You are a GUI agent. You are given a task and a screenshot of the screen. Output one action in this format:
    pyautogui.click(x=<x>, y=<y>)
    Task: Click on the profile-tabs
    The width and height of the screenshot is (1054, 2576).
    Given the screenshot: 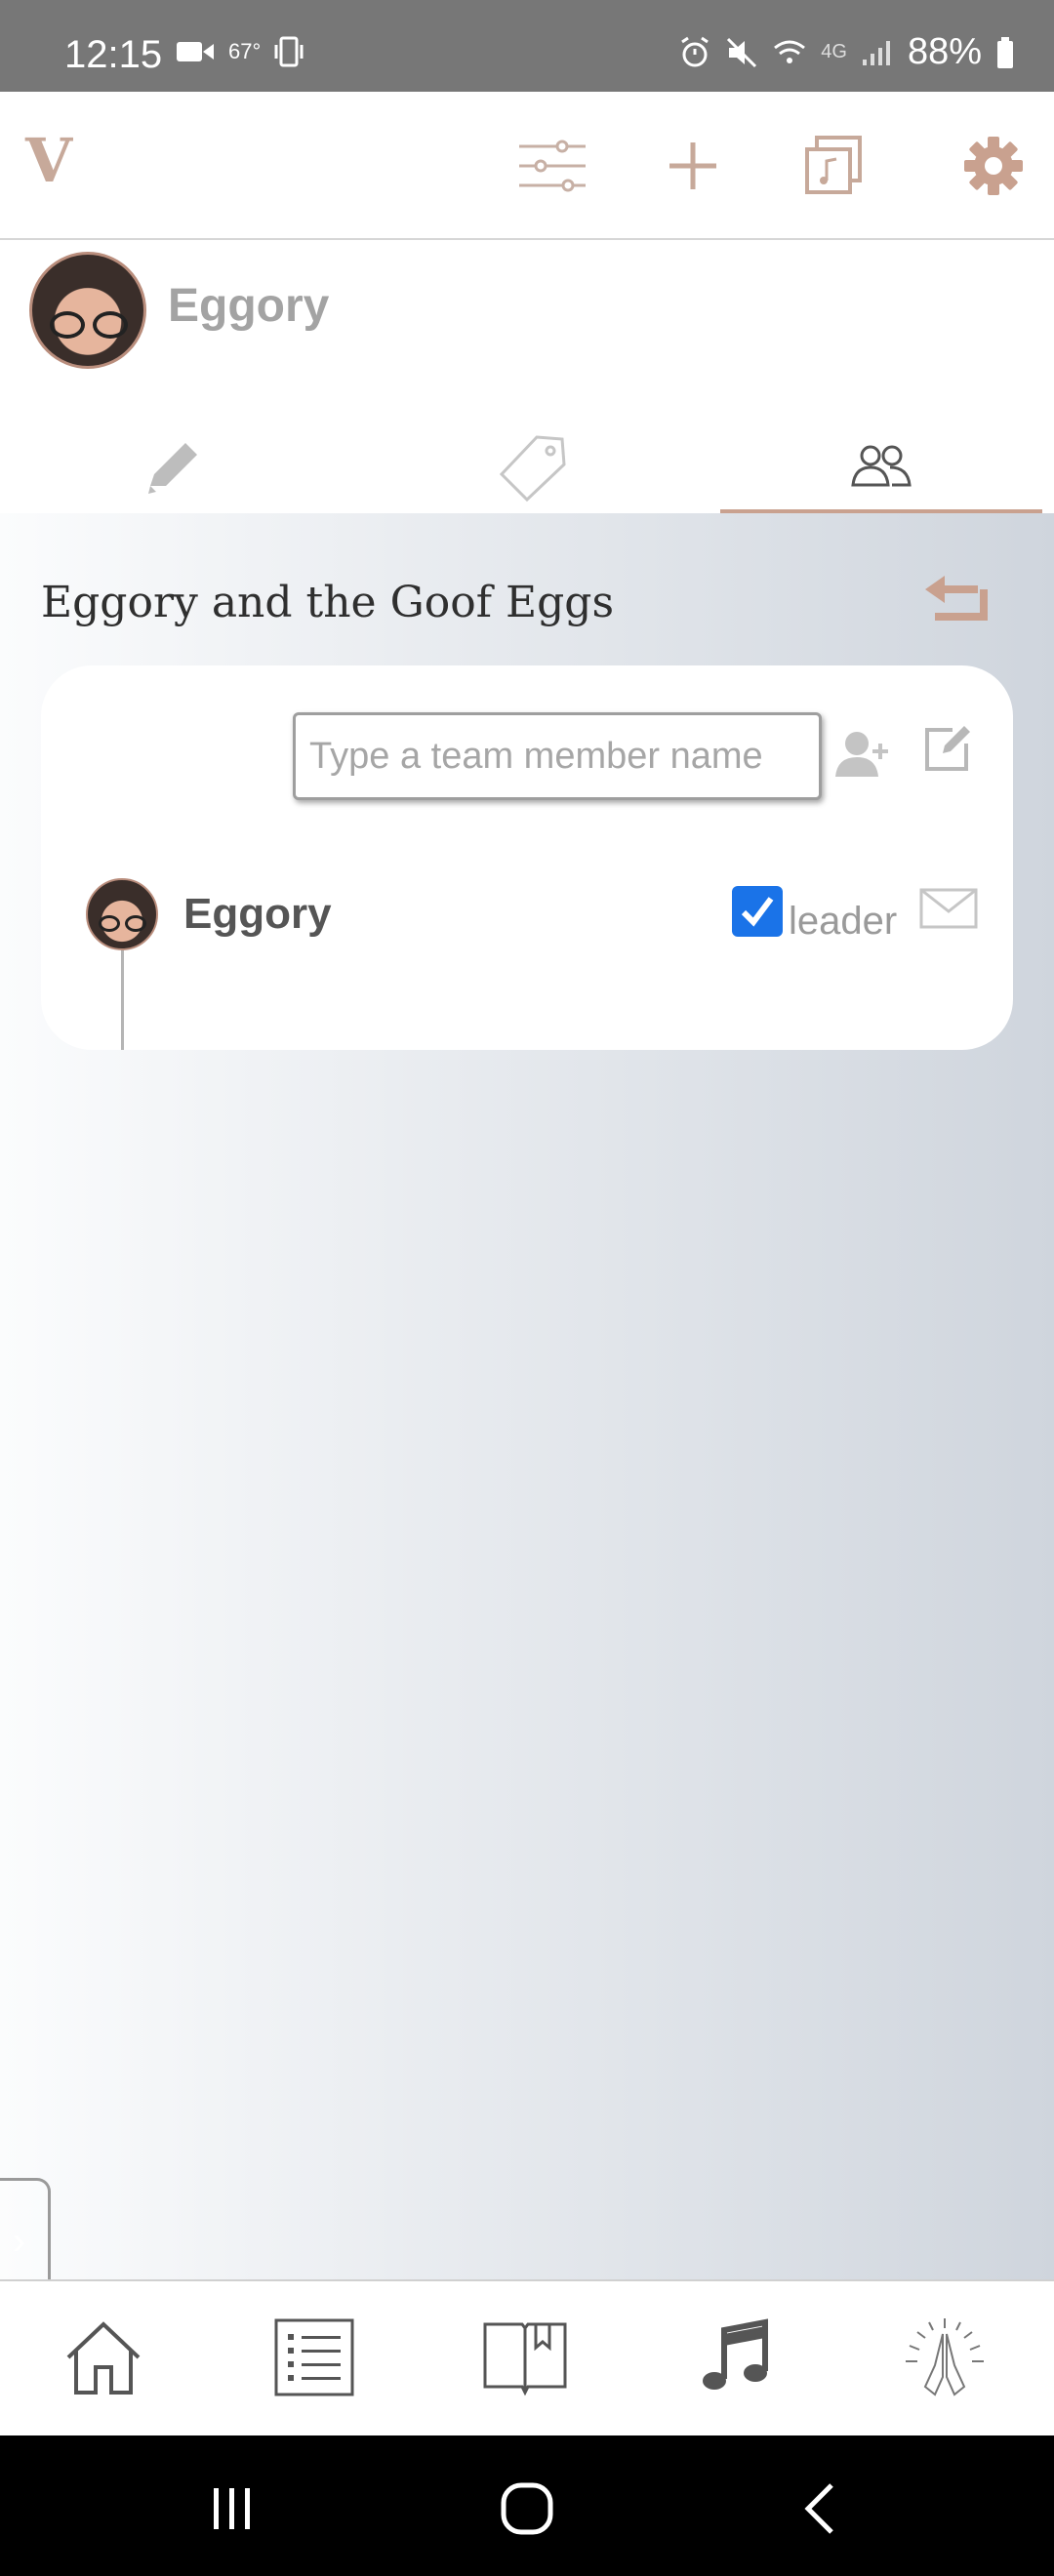 What is the action you would take?
    pyautogui.click(x=527, y=468)
    